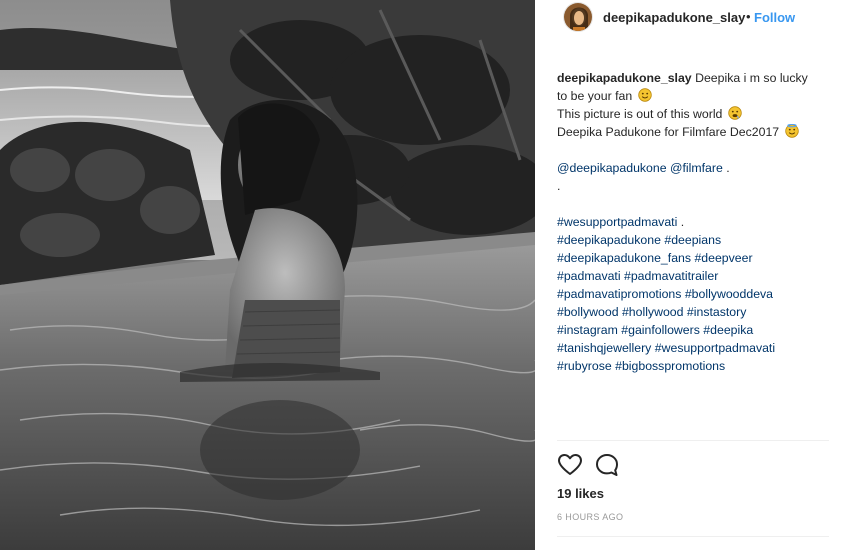 Image resolution: width=850 pixels, height=550 pixels. I want to click on caption-username: deepikapadukone_slay, so click(624, 78).